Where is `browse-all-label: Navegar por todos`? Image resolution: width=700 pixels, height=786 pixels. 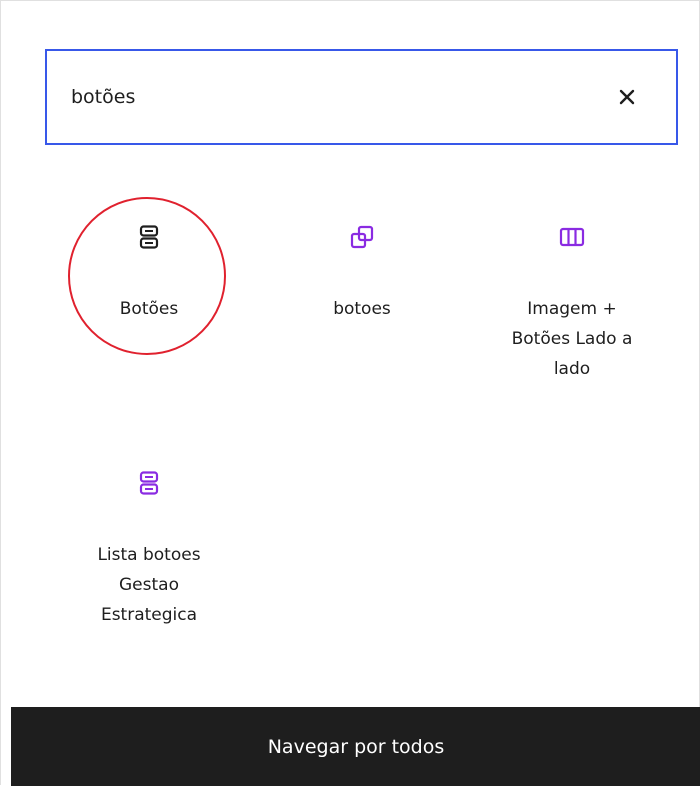 browse-all-label: Navegar por todos is located at coordinates (356, 746).